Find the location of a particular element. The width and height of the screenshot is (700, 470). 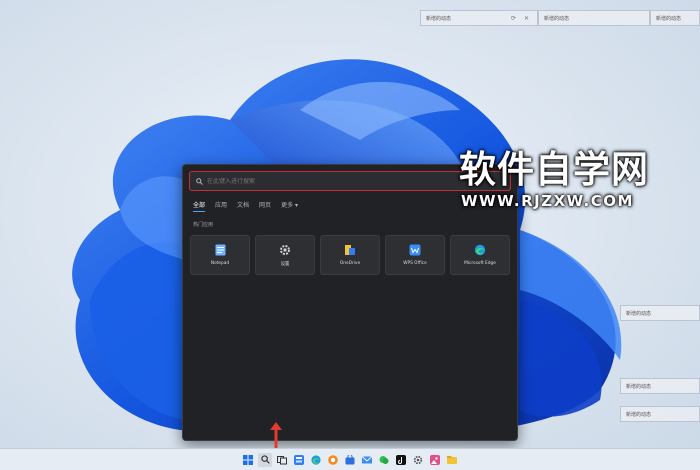

app-label: Microsoft Edge is located at coordinates (480, 263).